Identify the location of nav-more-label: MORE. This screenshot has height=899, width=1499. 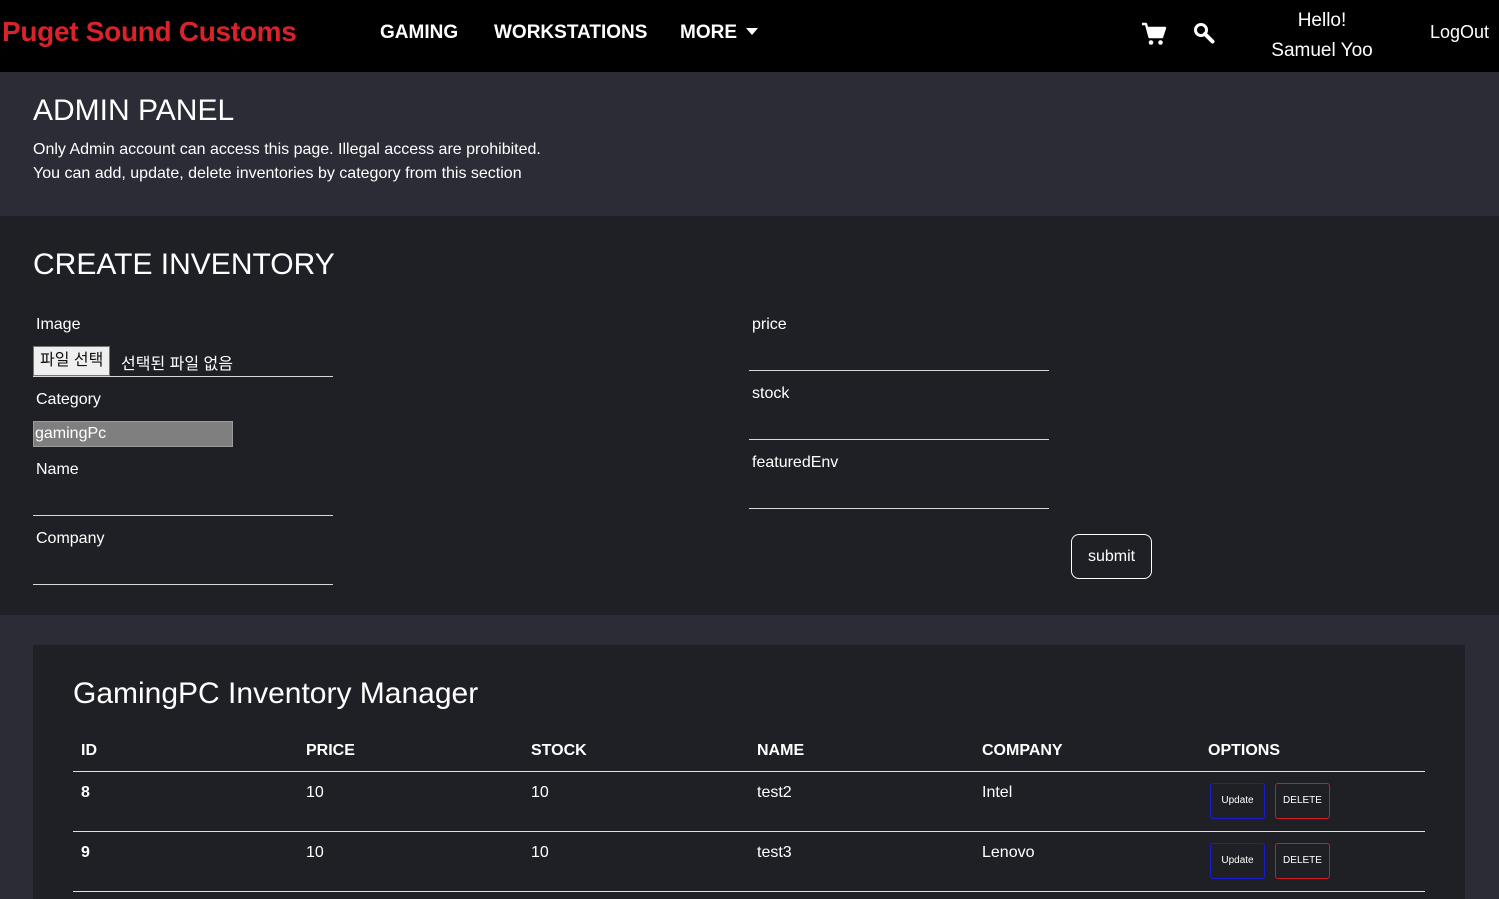
(708, 32).